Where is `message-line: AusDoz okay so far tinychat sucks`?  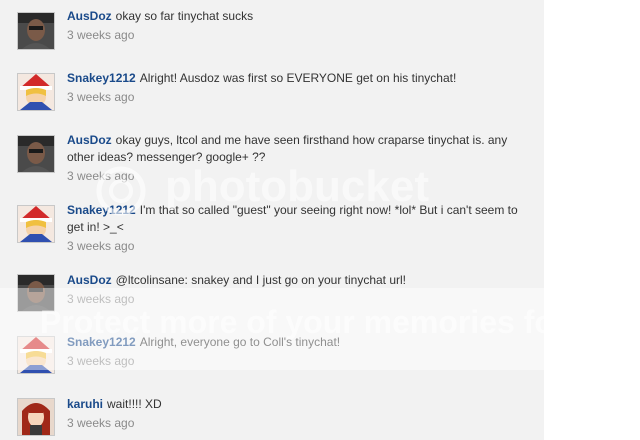 message-line: AusDoz okay so far tinychat sucks is located at coordinates (302, 16).